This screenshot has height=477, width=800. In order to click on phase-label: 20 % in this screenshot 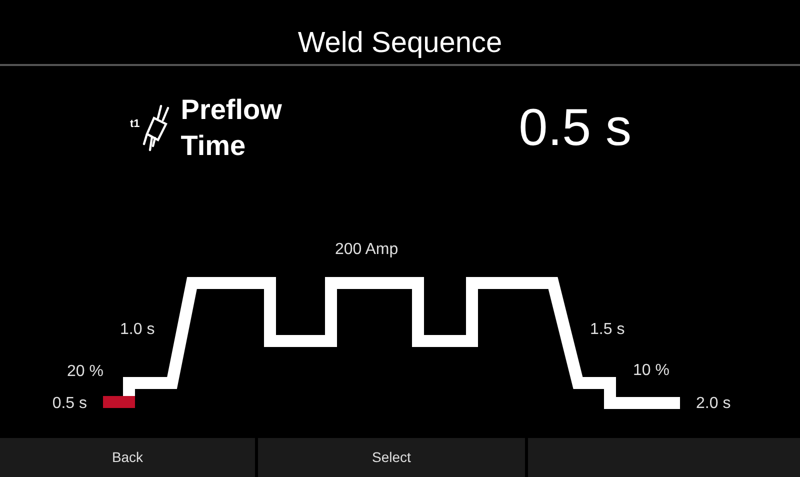, I will do `click(85, 372)`.